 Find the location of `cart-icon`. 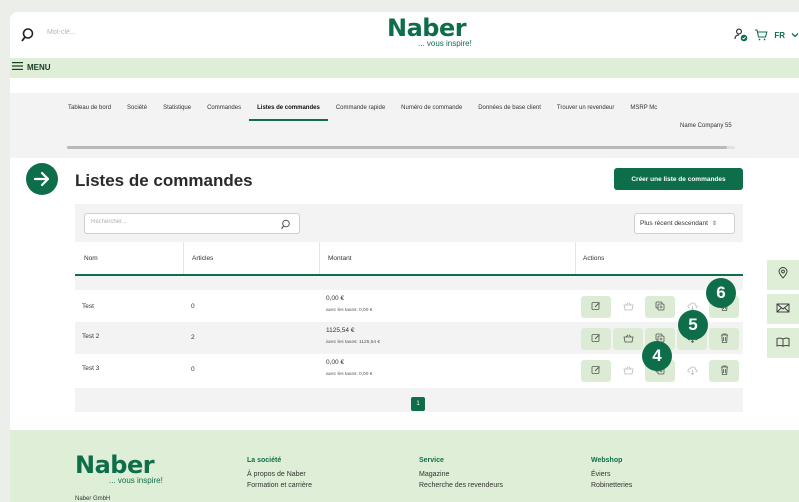

cart-icon is located at coordinates (761, 35).